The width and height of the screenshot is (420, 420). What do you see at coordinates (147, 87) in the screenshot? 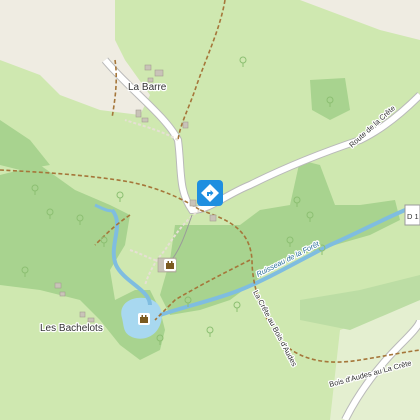
I see `place-label-la-barre: La Barre` at bounding box center [147, 87].